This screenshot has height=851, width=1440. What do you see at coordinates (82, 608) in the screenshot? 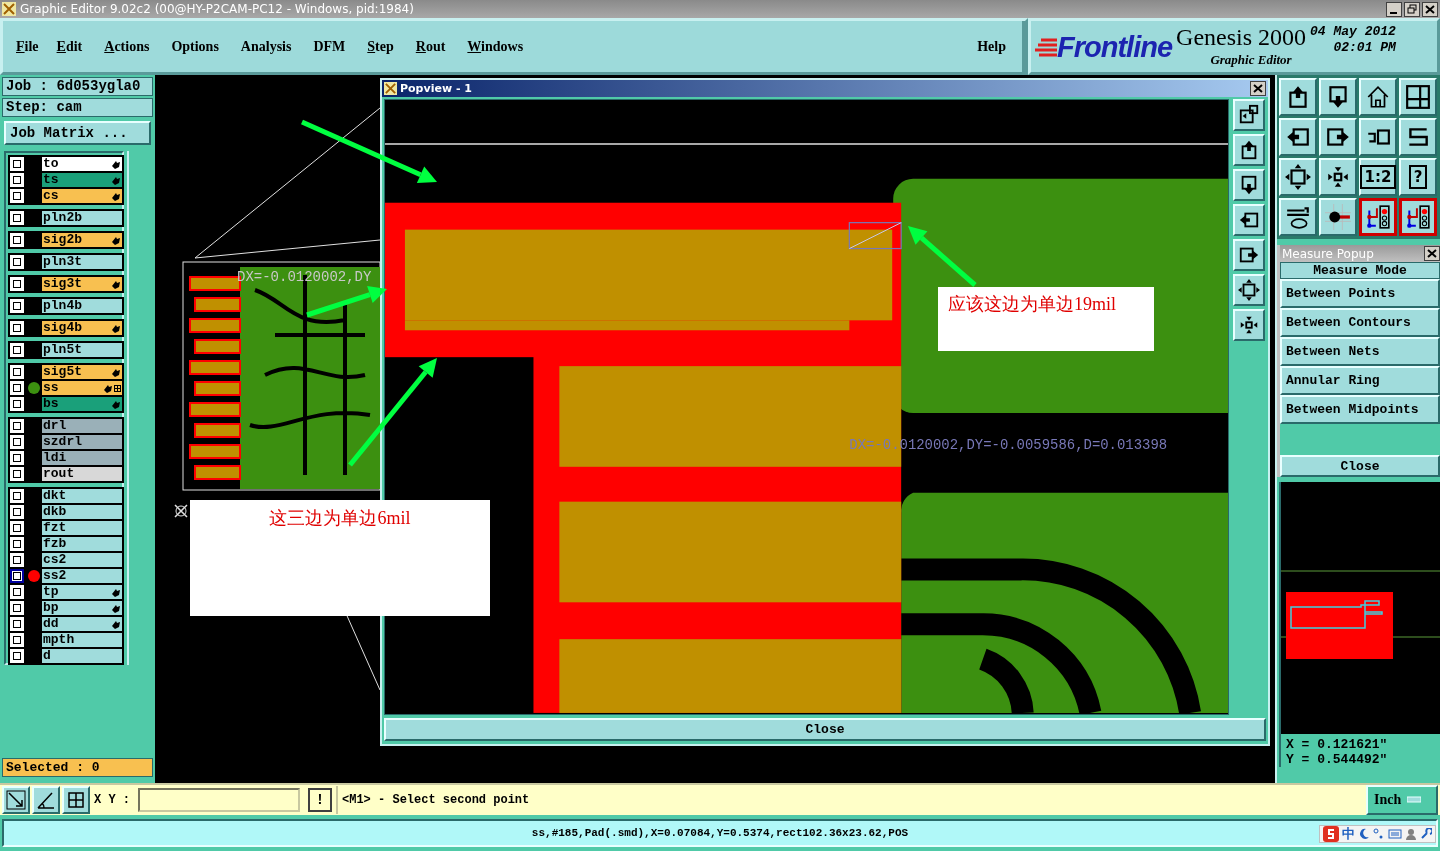
I see `layer-name: bp` at bounding box center [82, 608].